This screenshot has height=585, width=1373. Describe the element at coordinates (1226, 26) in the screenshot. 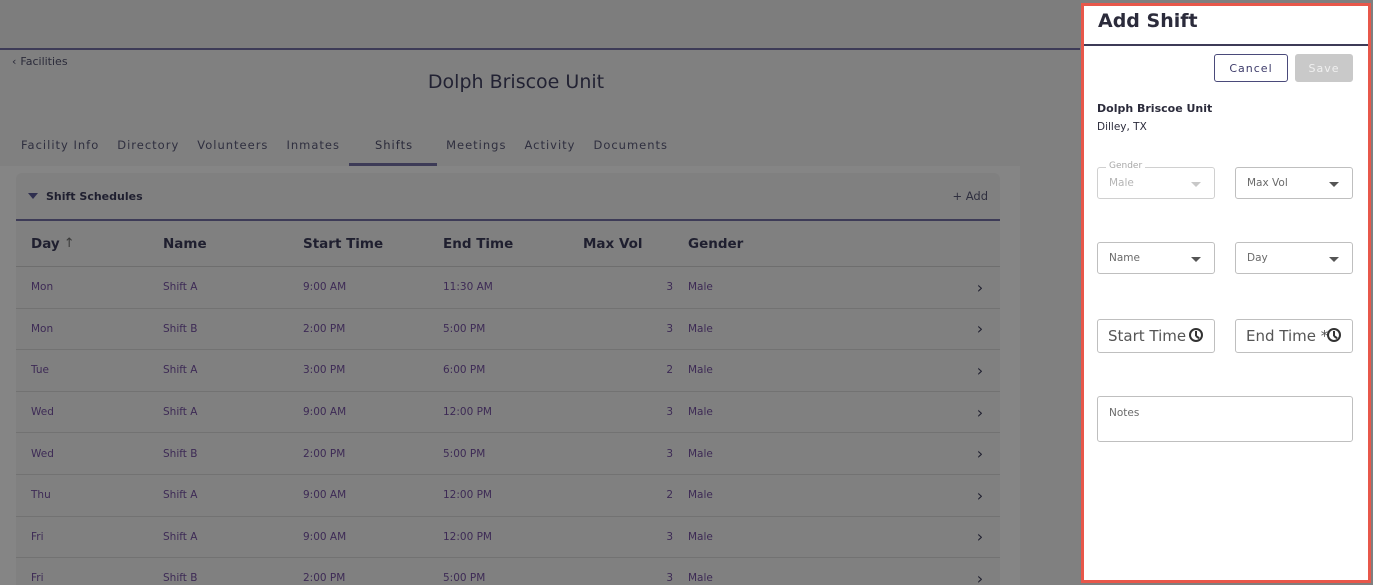

I see `drawer-header: Add Shift` at that location.